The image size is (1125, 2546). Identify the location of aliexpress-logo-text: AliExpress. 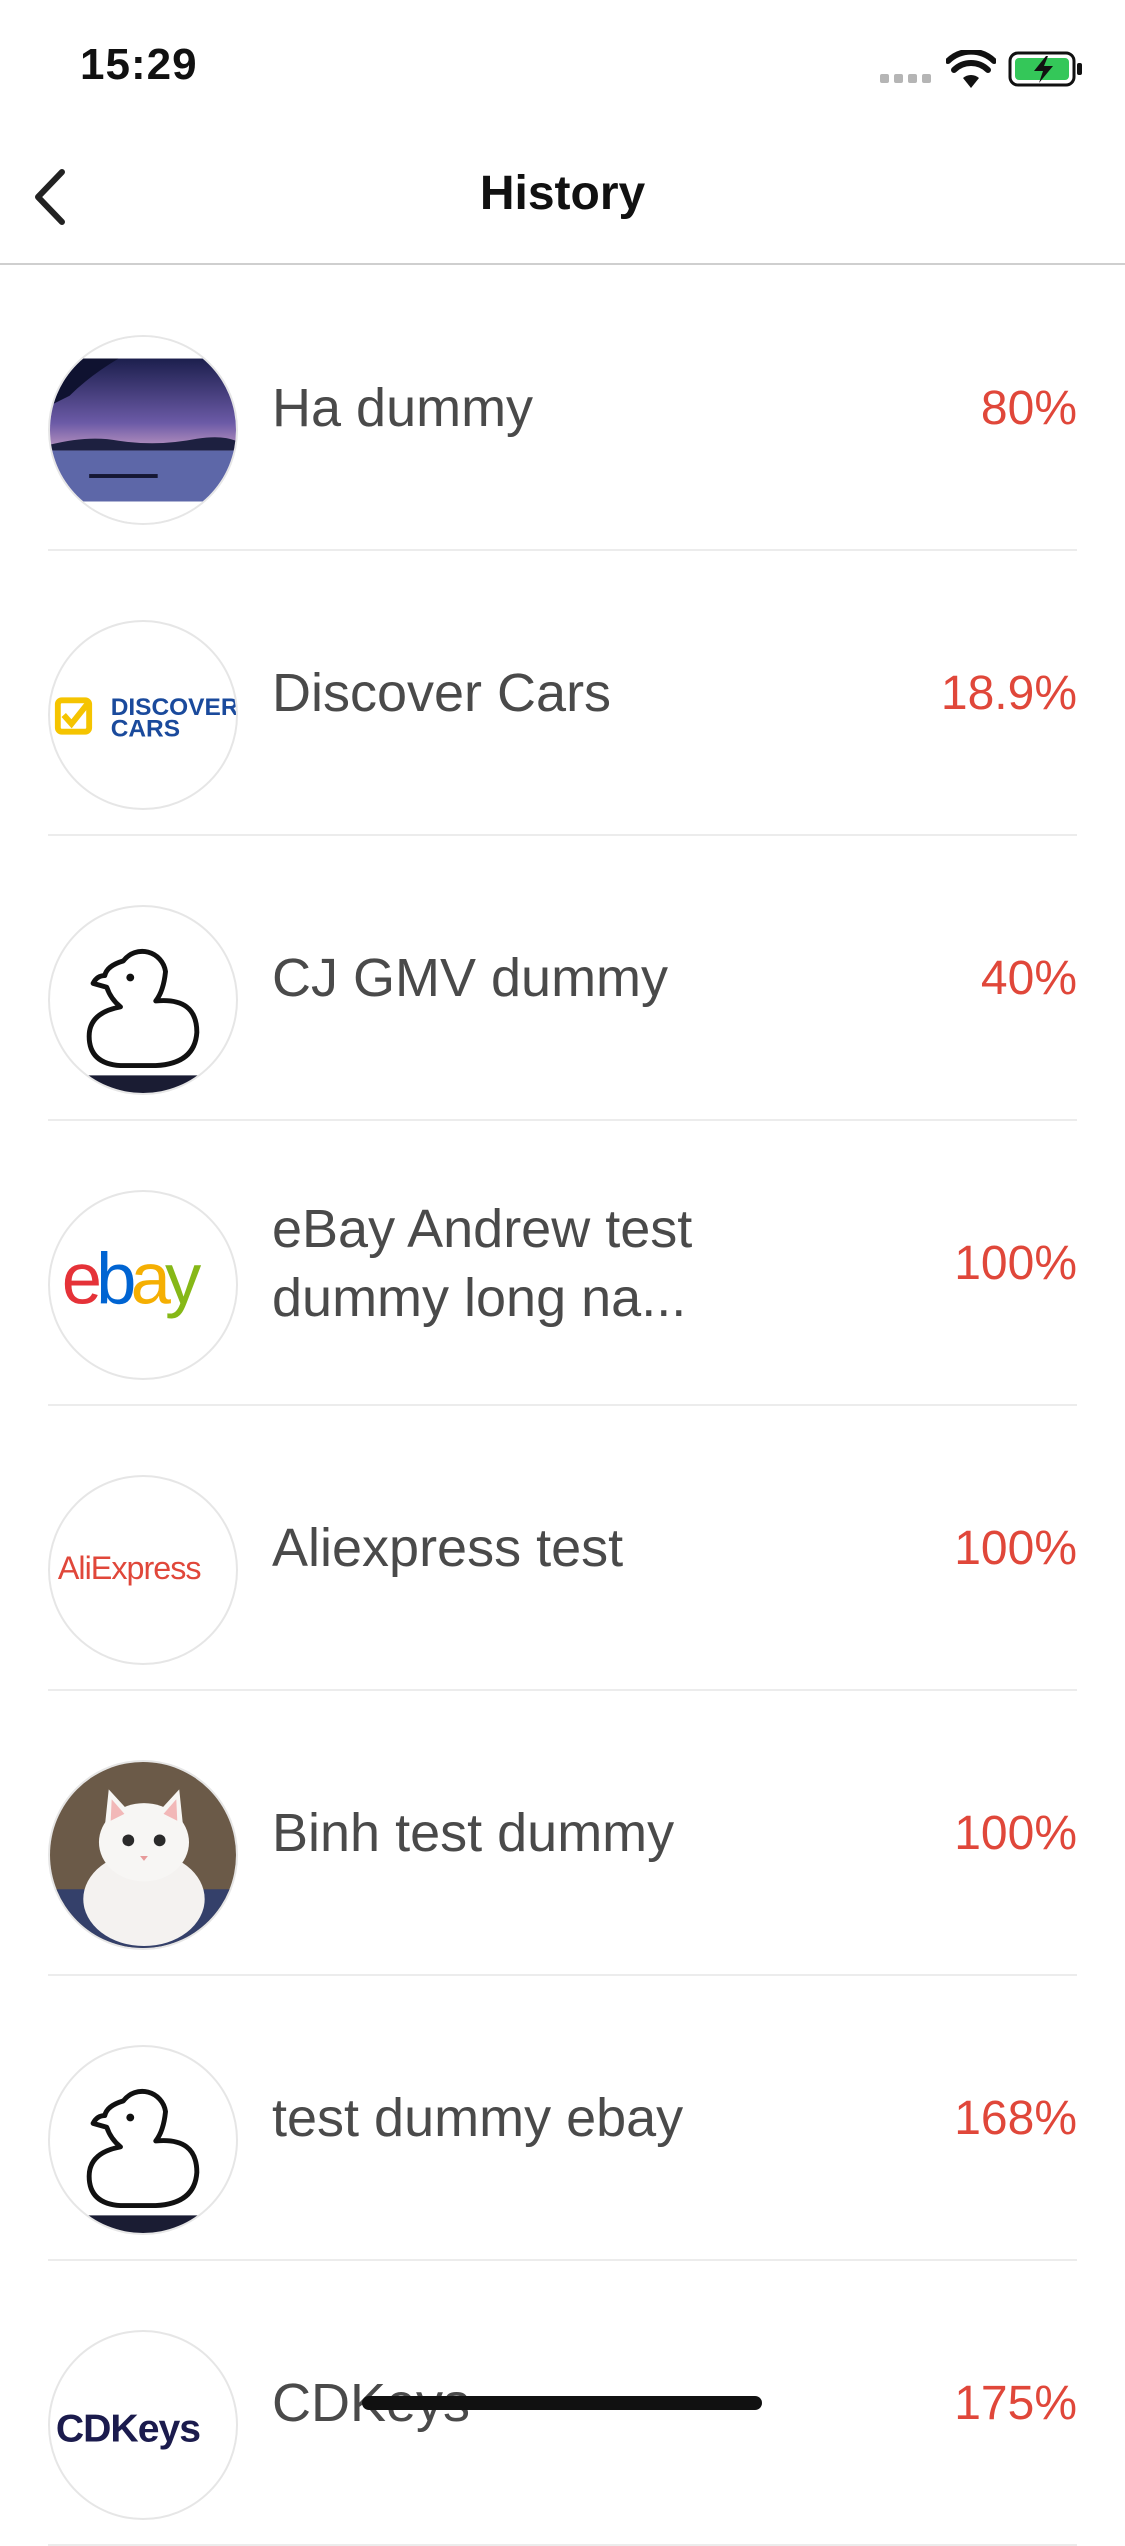
(129, 1568).